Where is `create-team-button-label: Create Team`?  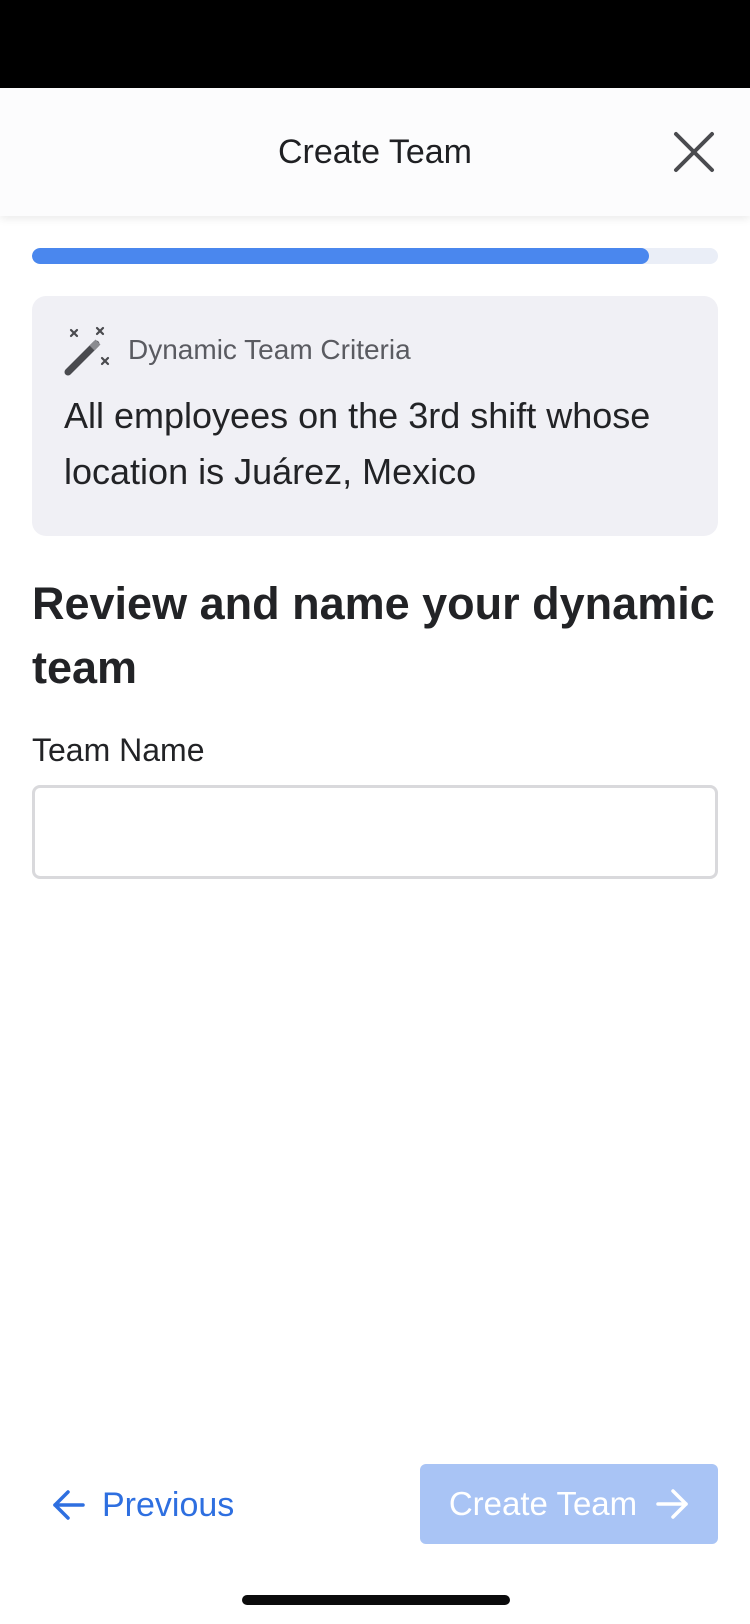 create-team-button-label: Create Team is located at coordinates (543, 1503).